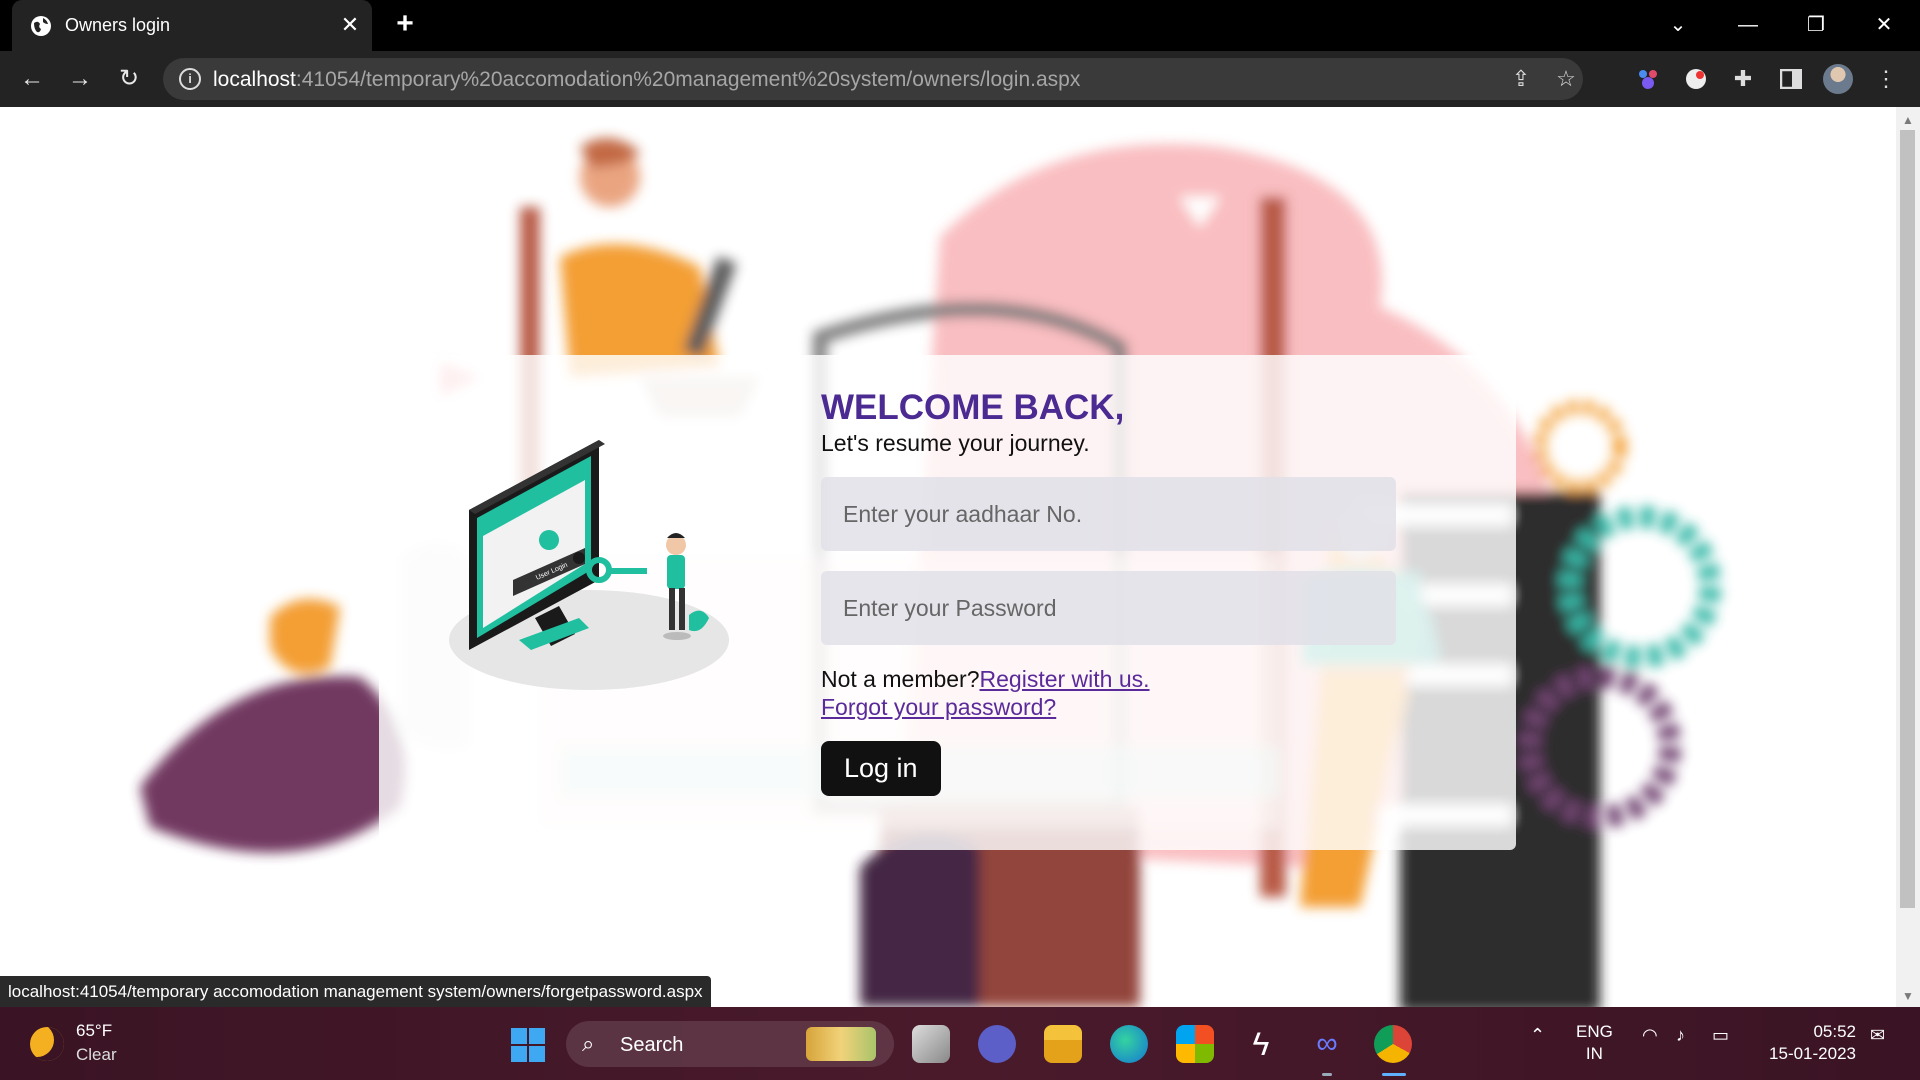 Image resolution: width=1920 pixels, height=1080 pixels. Describe the element at coordinates (1594, 1053) in the screenshot. I see `region-code: IN` at that location.